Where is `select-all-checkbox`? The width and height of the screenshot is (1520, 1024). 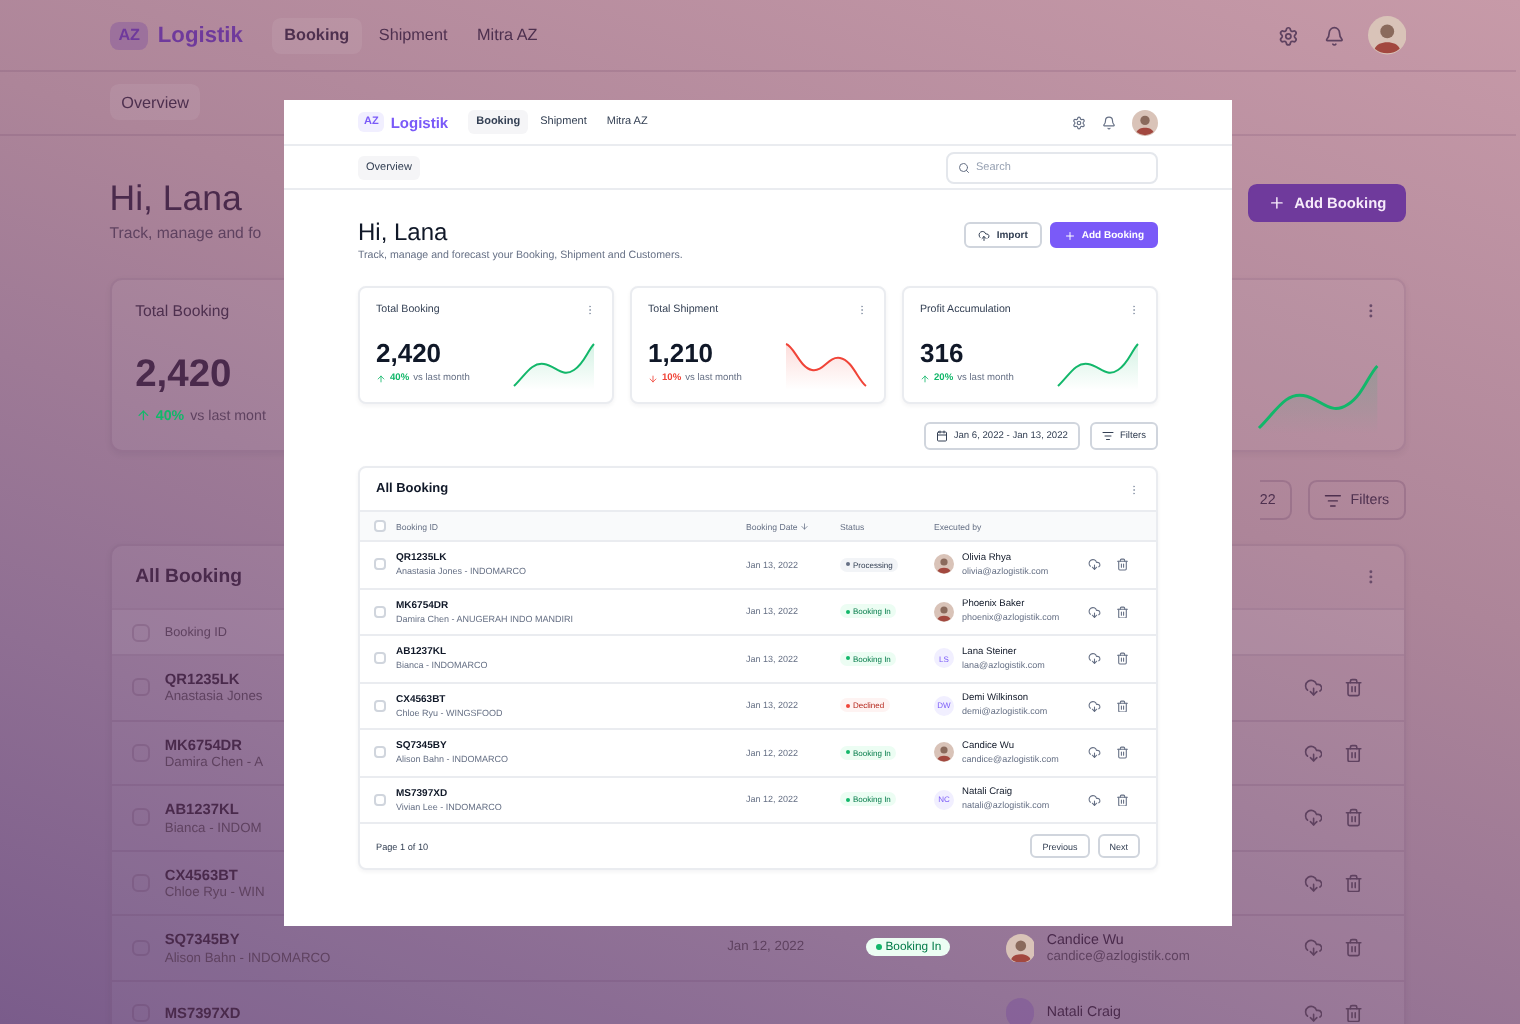 select-all-checkbox is located at coordinates (380, 526).